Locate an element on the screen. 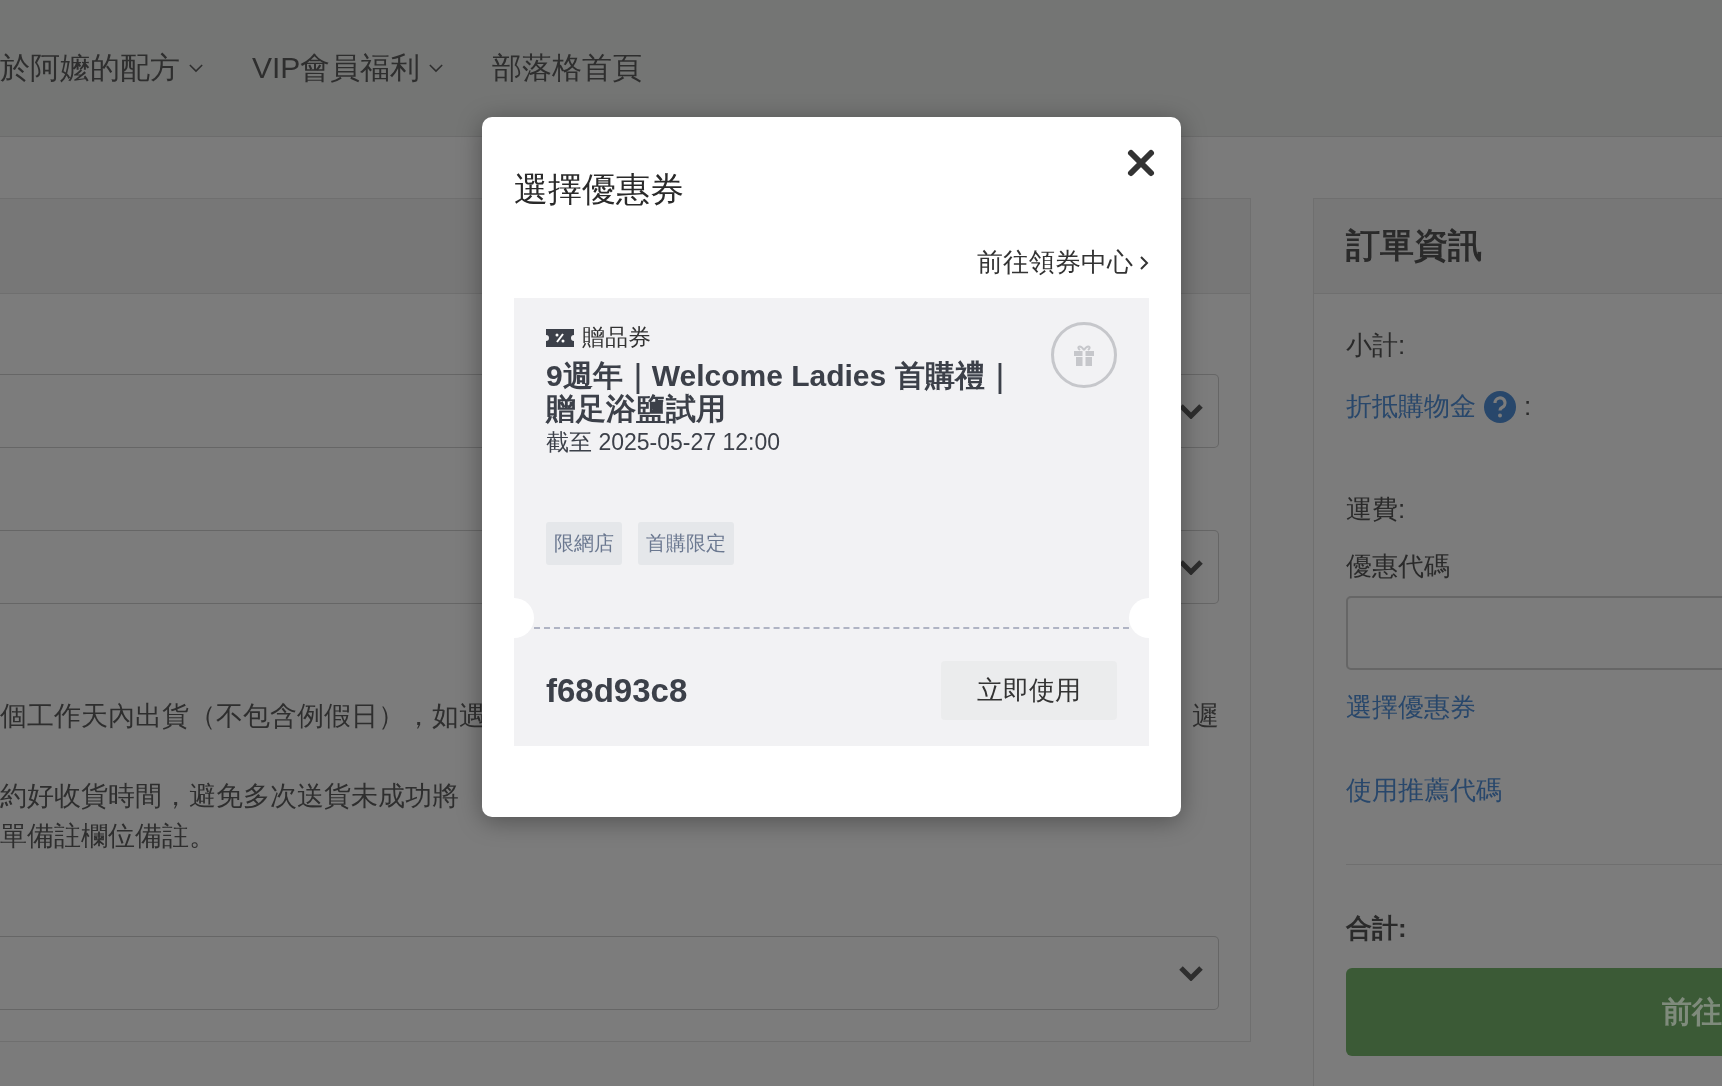 The width and height of the screenshot is (1722, 1086). panel-title: 訂單資訊 is located at coordinates (1414, 245).